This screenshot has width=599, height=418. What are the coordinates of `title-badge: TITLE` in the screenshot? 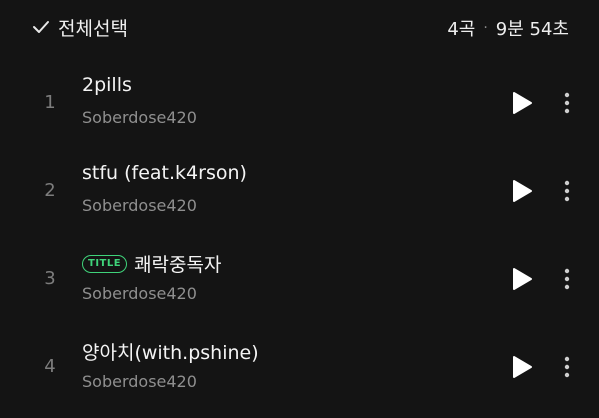 It's located at (105, 263).